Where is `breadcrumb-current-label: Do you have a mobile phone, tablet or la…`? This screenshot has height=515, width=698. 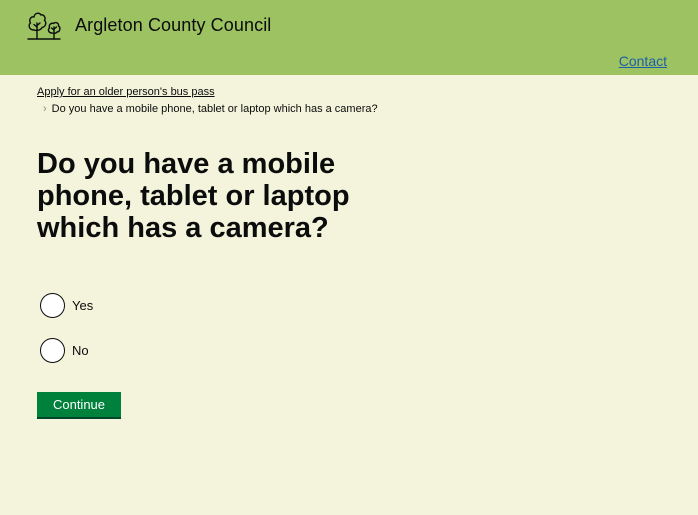
breadcrumb-current-label: Do you have a mobile phone, tablet or la… is located at coordinates (214, 109).